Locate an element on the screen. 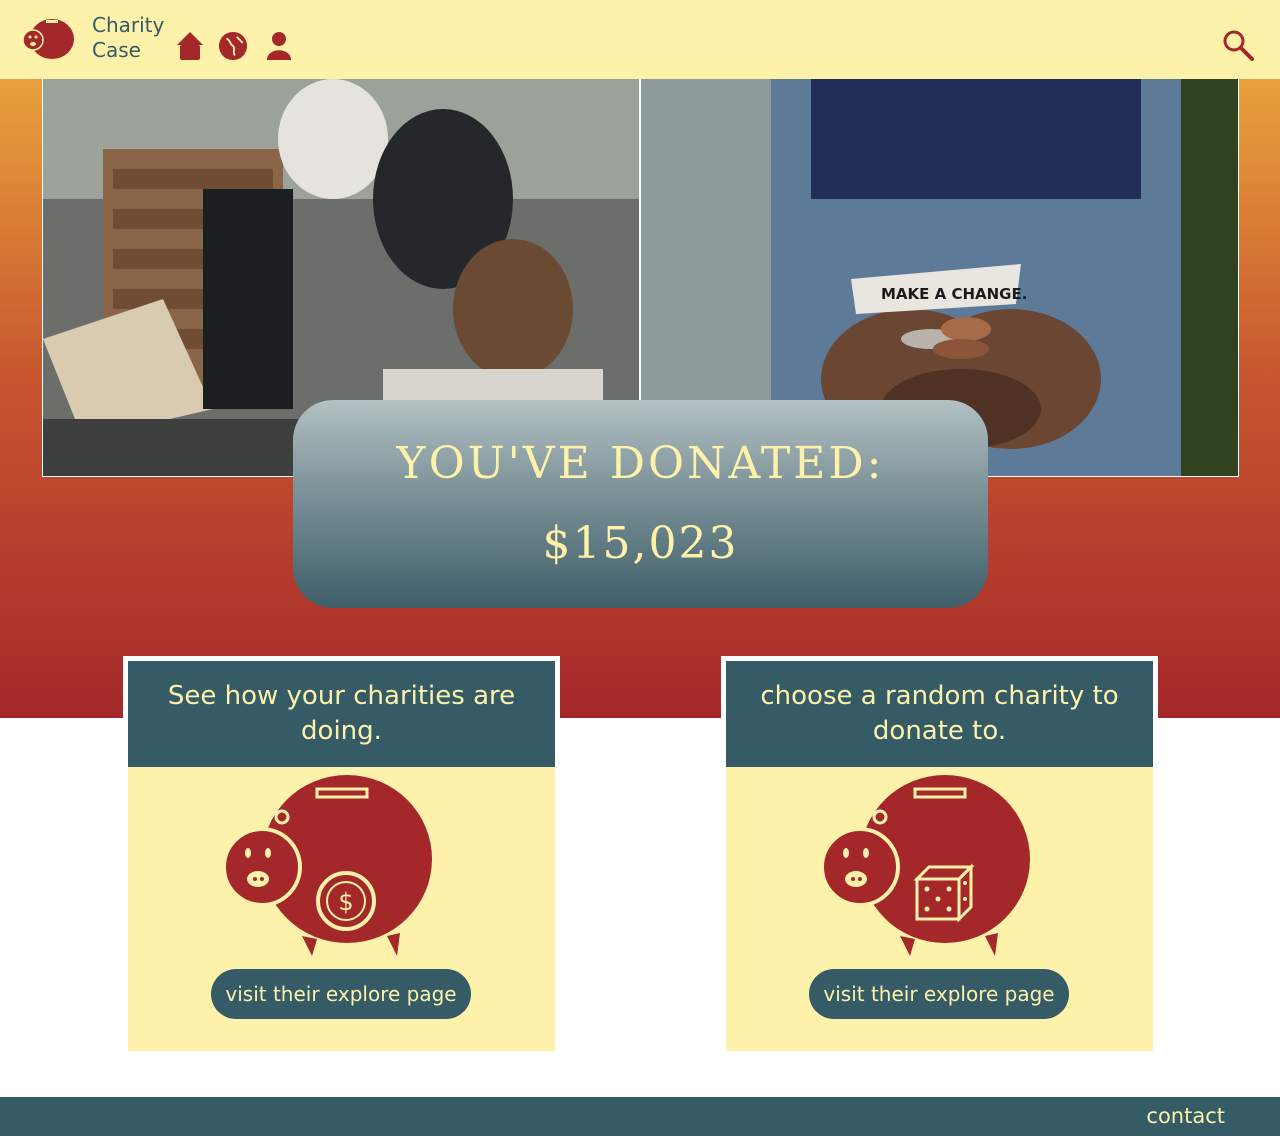 The image size is (1280, 1136). home-icon is located at coordinates (190, 46).